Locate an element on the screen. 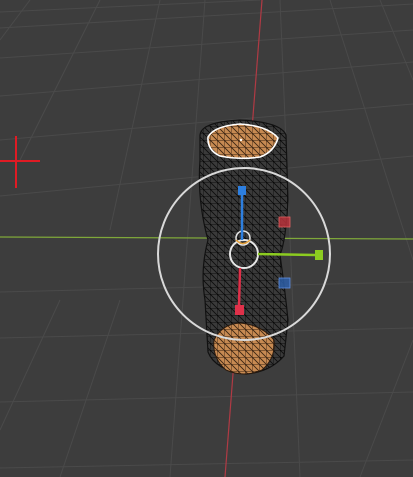 This screenshot has height=477, width=413. gizmo-plane-xz-handle is located at coordinates (284, 222).